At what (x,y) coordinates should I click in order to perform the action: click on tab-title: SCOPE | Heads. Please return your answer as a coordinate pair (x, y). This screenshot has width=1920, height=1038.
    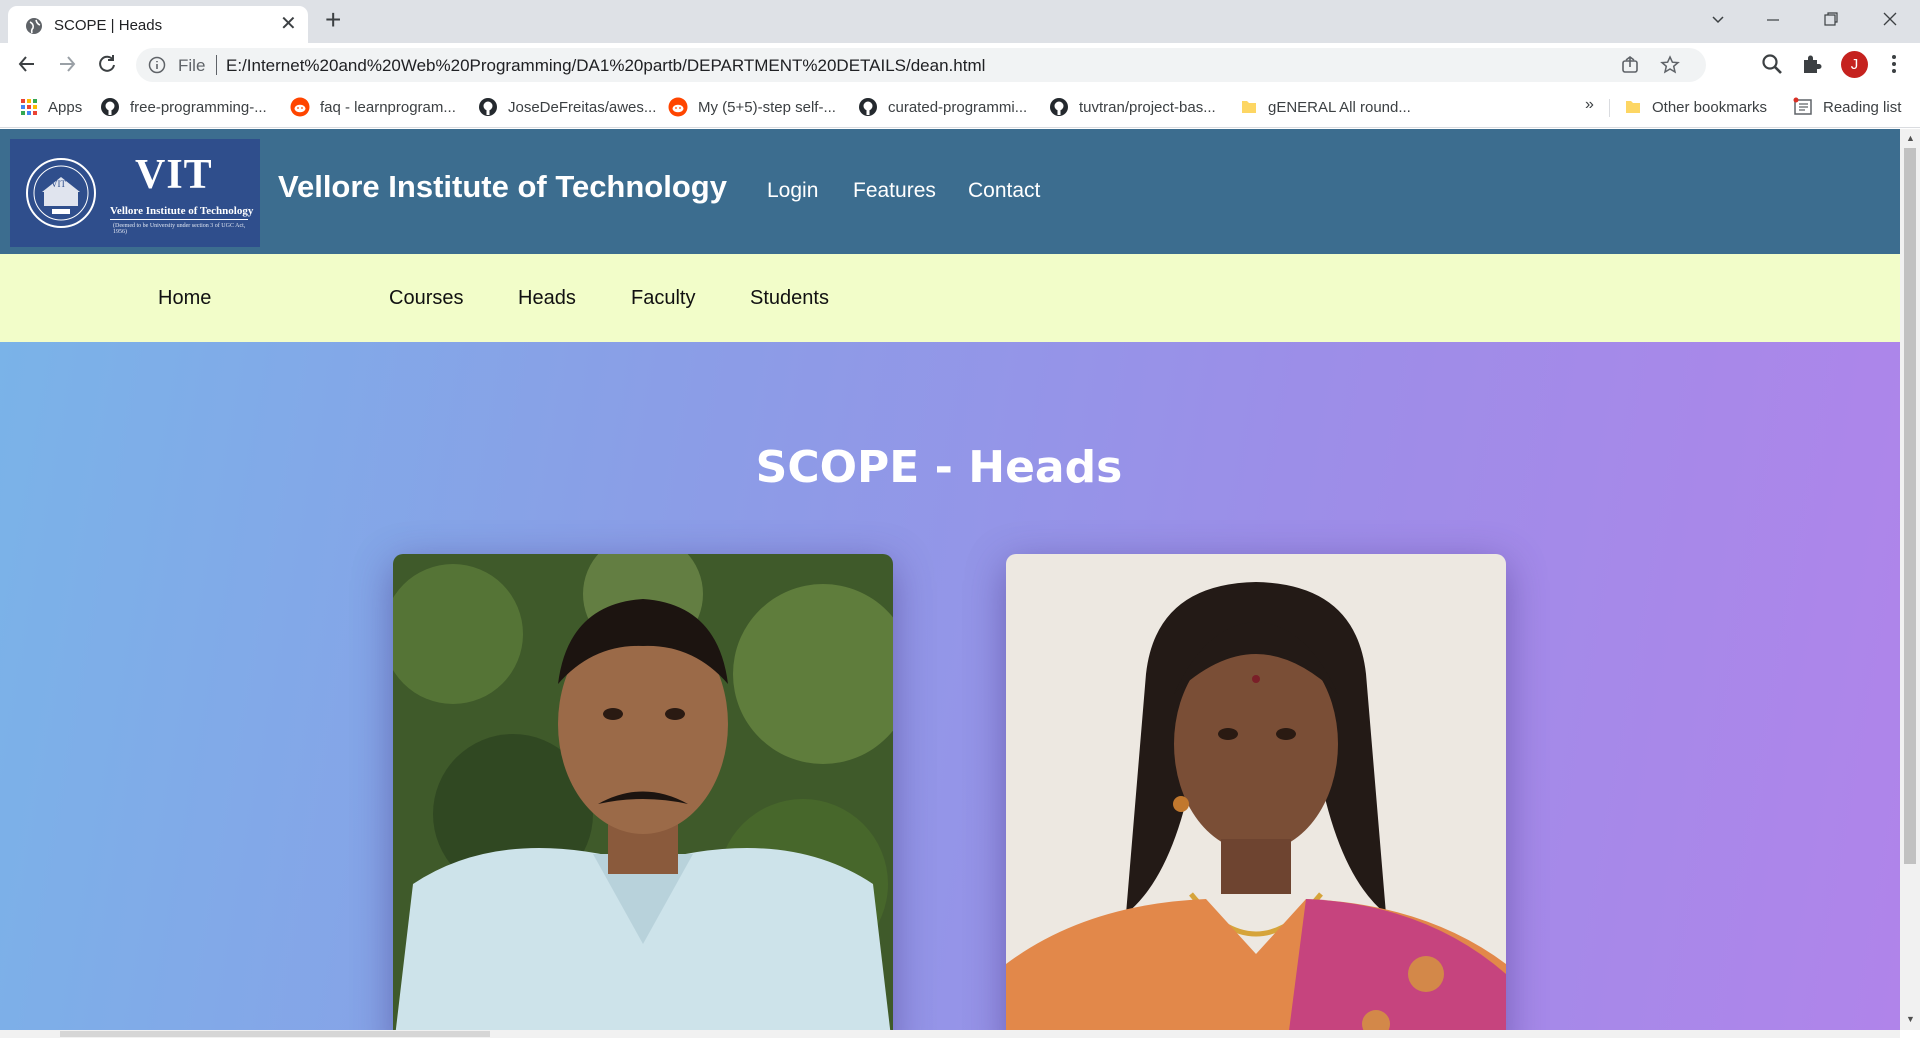
    Looking at the image, I should click on (108, 25).